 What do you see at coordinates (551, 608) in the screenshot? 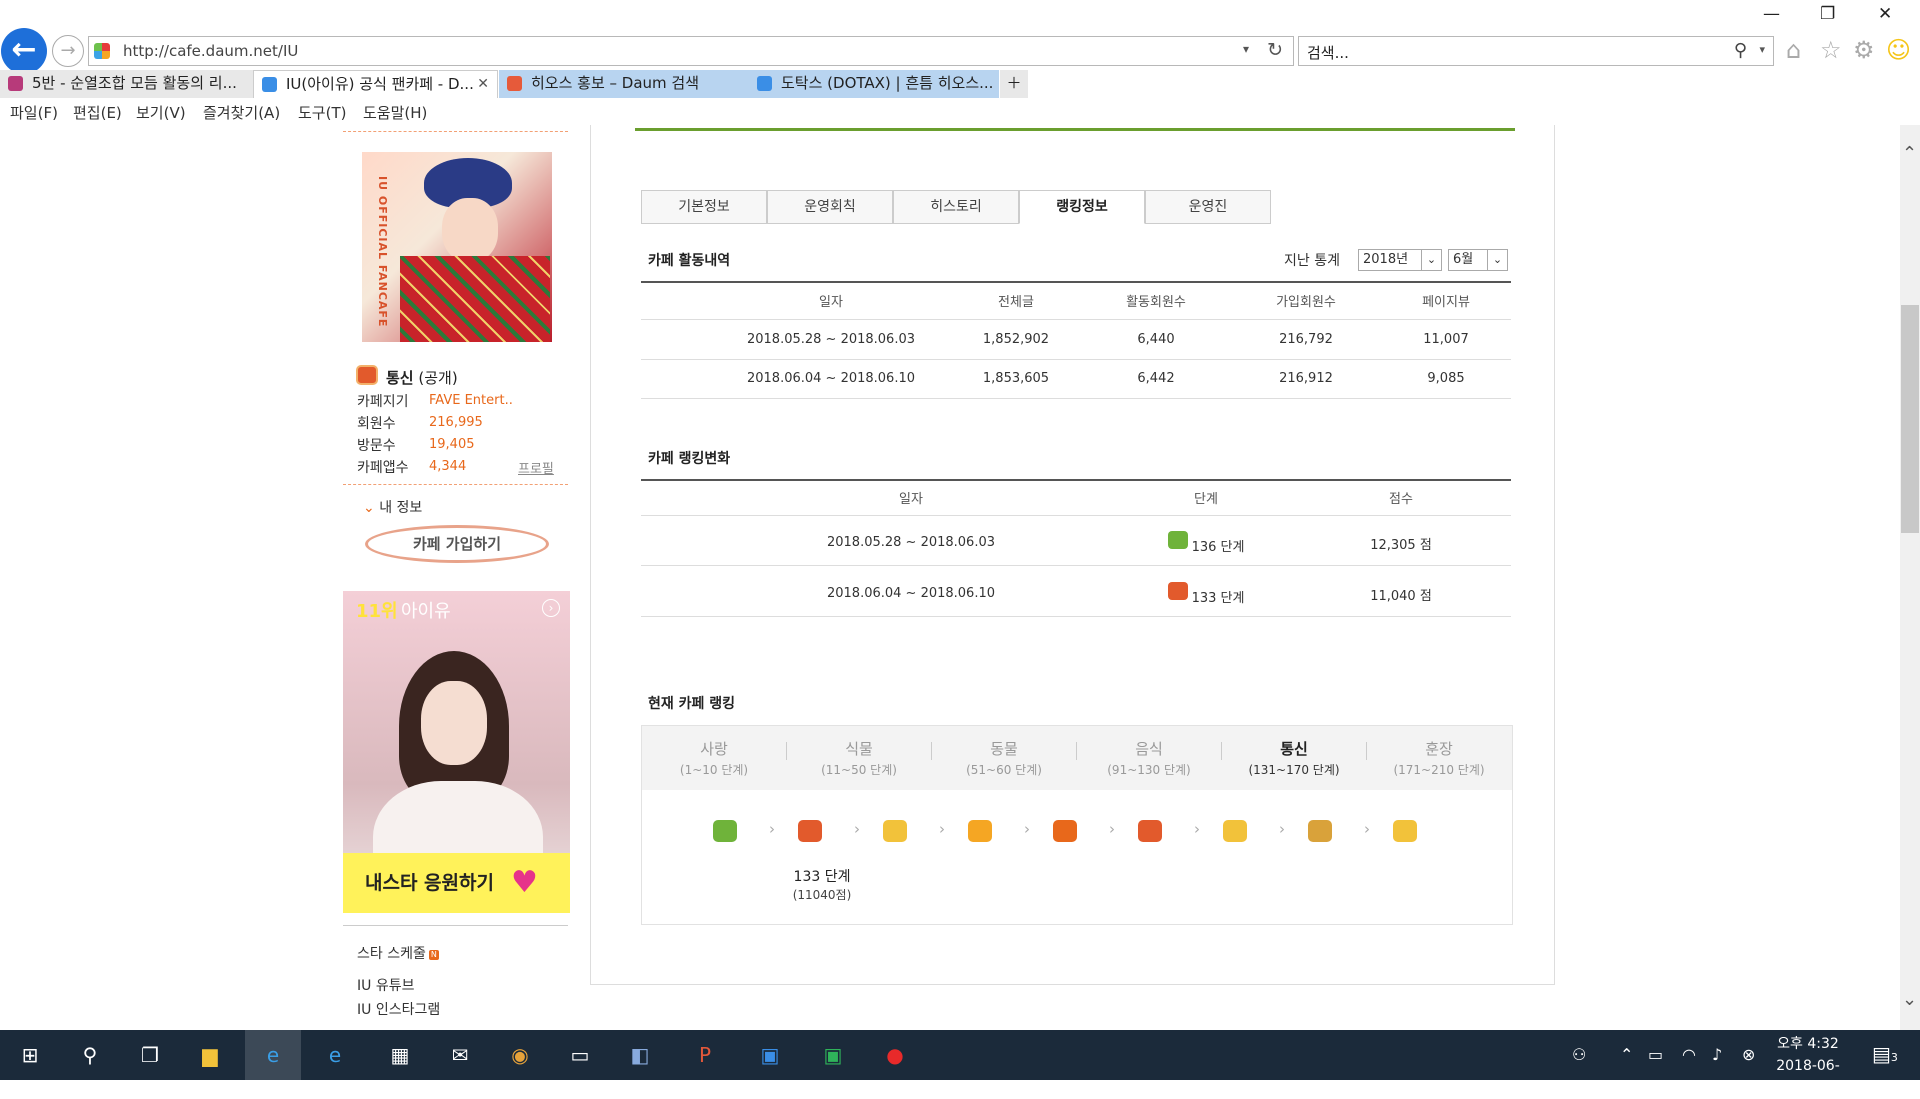
I see `star-more-icon: ›` at bounding box center [551, 608].